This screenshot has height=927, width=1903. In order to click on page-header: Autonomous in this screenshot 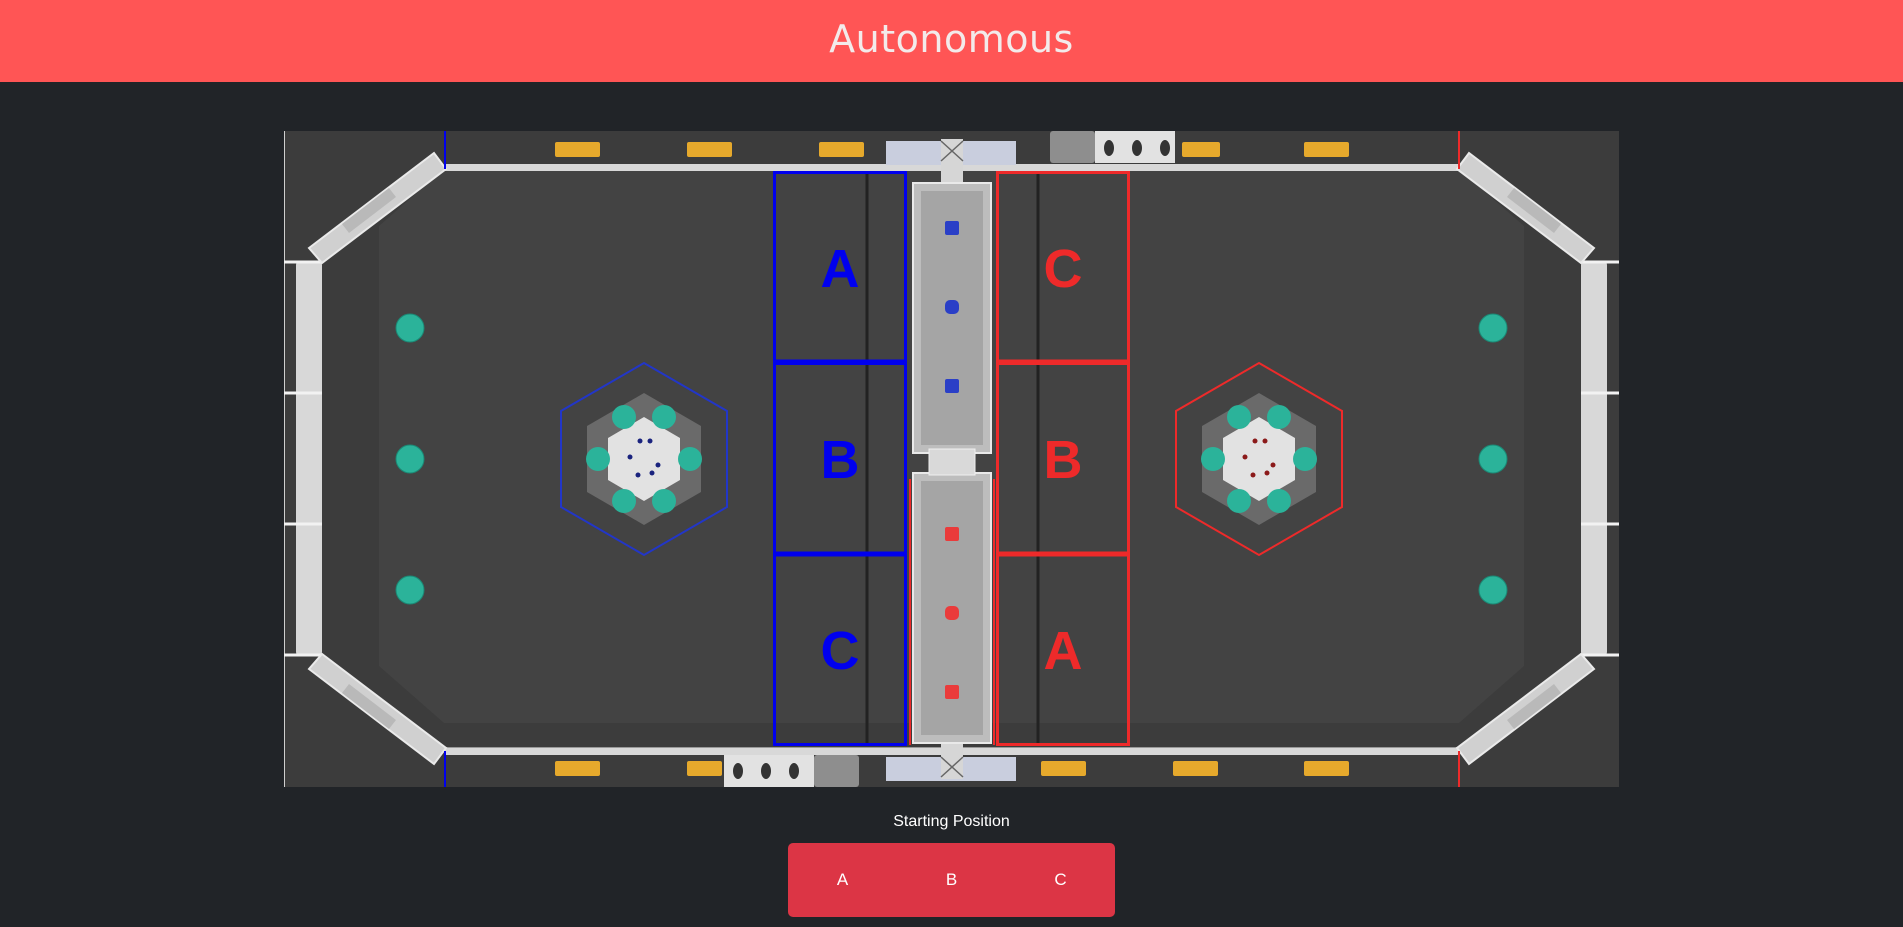, I will do `click(951, 41)`.